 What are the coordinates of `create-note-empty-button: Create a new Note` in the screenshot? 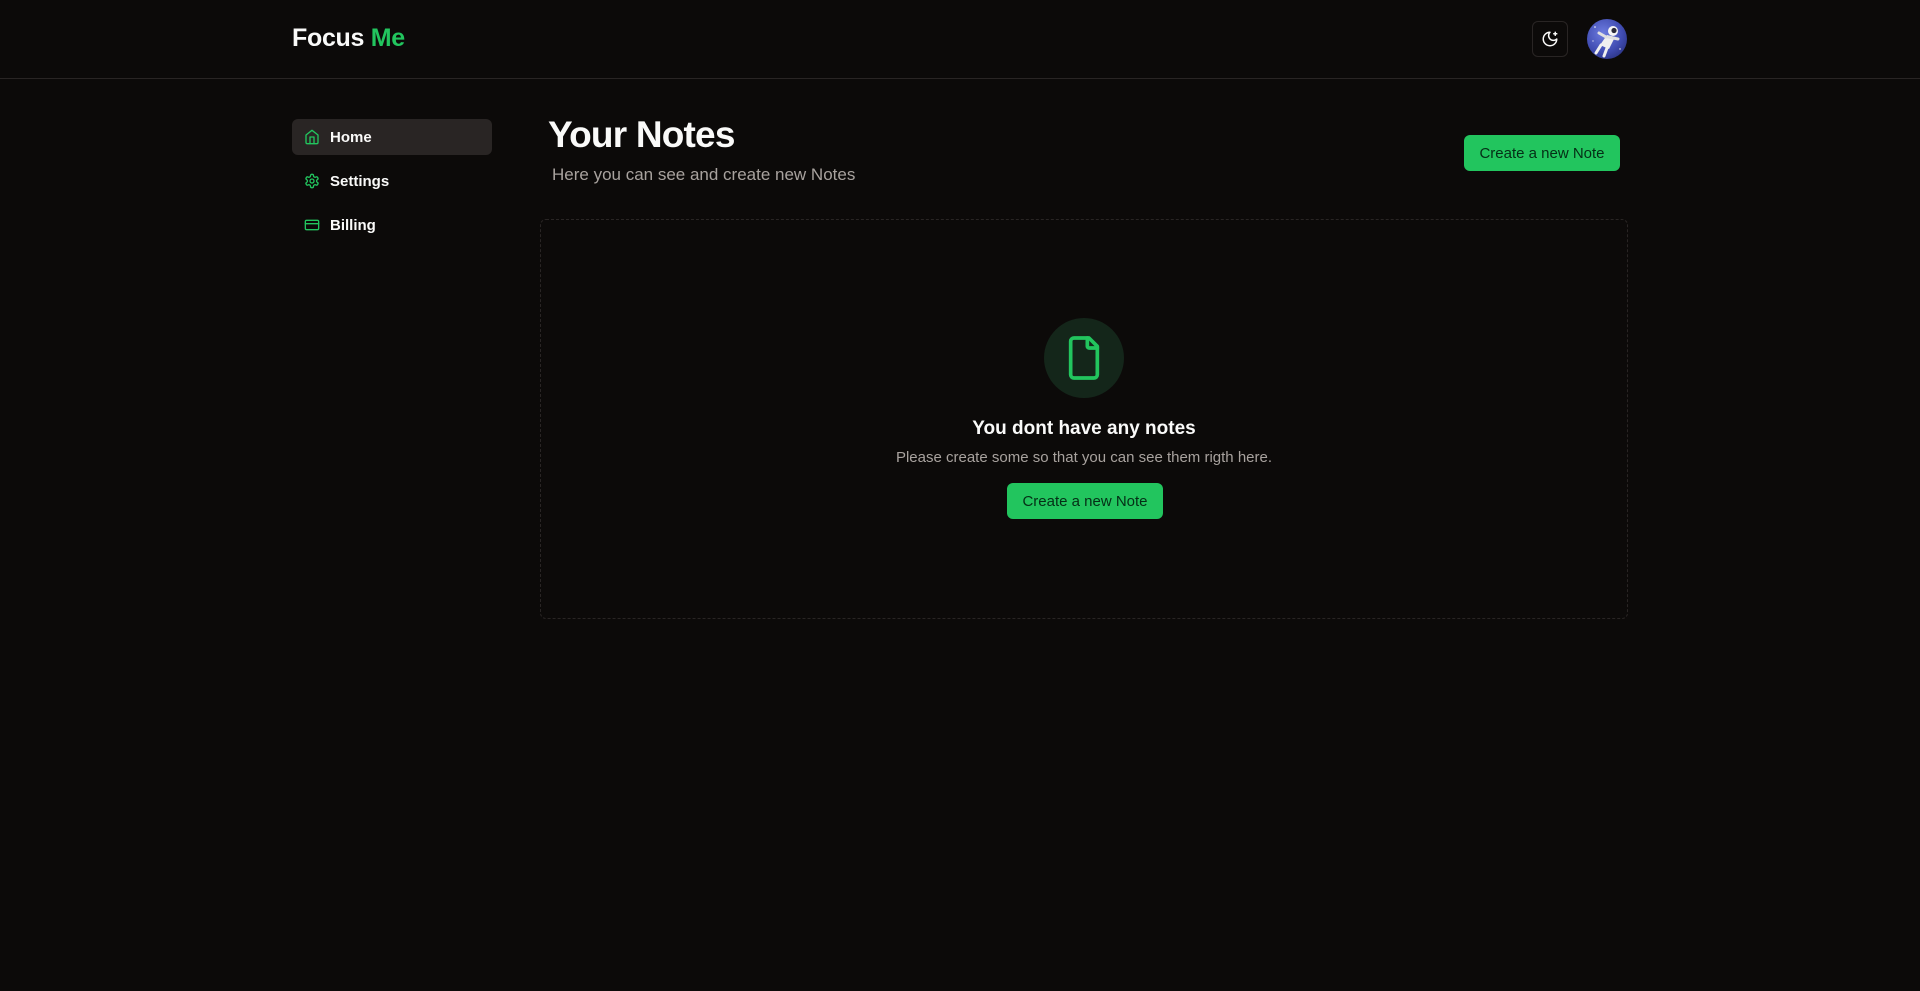 It's located at (1085, 501).